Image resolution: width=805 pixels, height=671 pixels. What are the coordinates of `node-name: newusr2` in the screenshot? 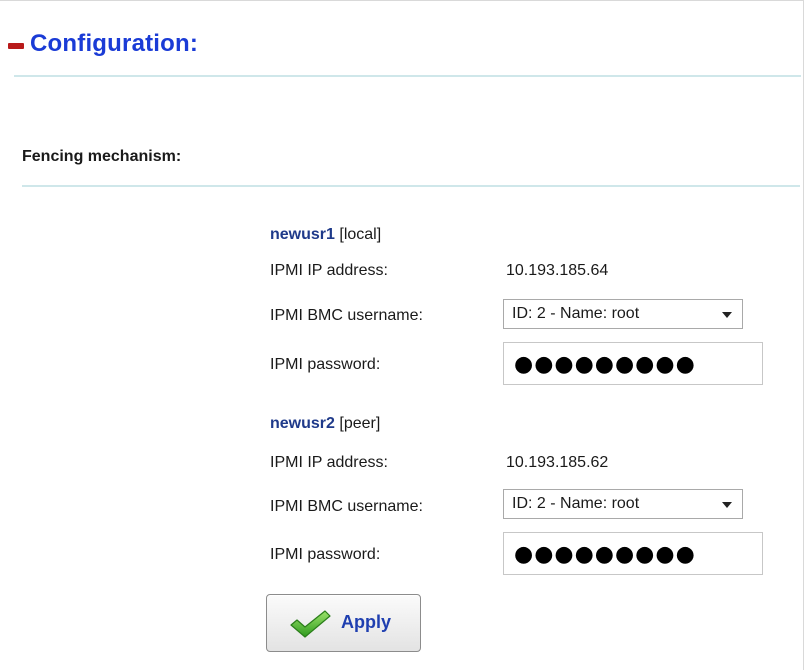 It's located at (302, 423).